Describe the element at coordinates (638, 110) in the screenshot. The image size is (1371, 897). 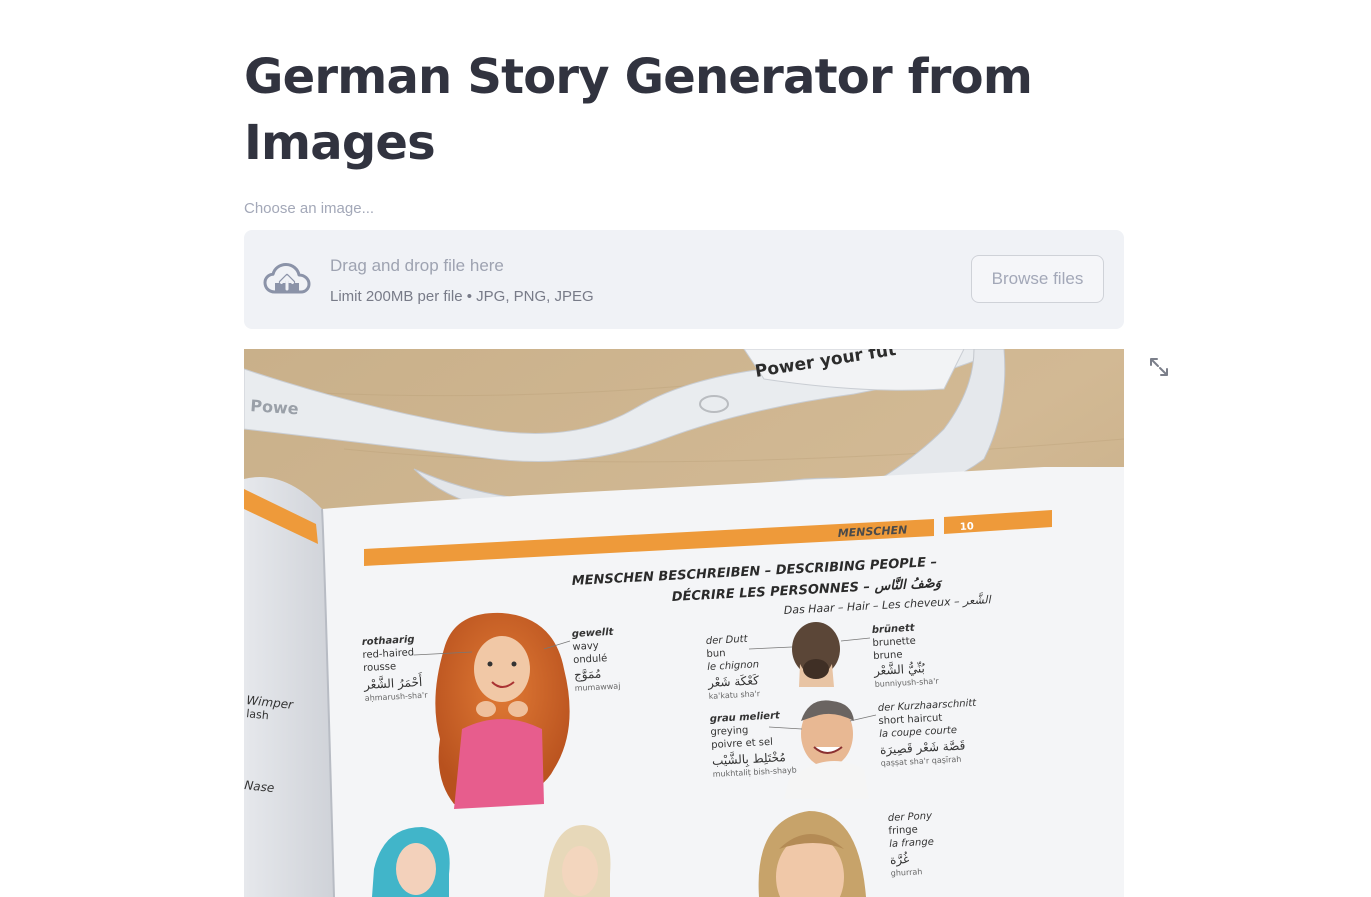
I see `page-title: German Story Generator from Images` at that location.